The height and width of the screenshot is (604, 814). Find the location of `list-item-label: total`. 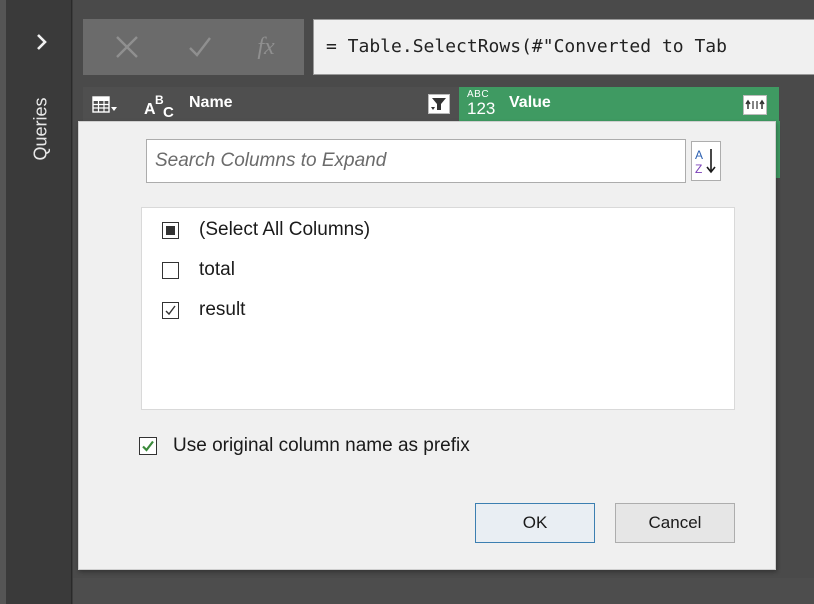

list-item-label: total is located at coordinates (217, 269).